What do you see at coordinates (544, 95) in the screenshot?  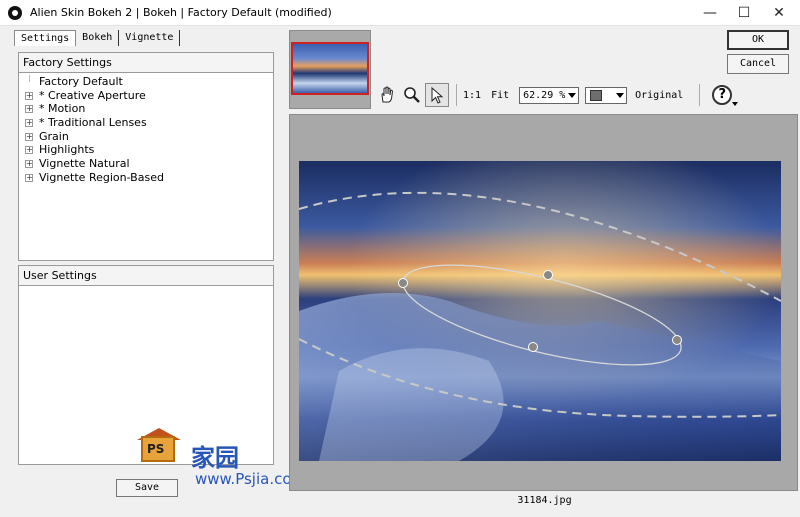 I see `zoom-value: 62.29 %` at bounding box center [544, 95].